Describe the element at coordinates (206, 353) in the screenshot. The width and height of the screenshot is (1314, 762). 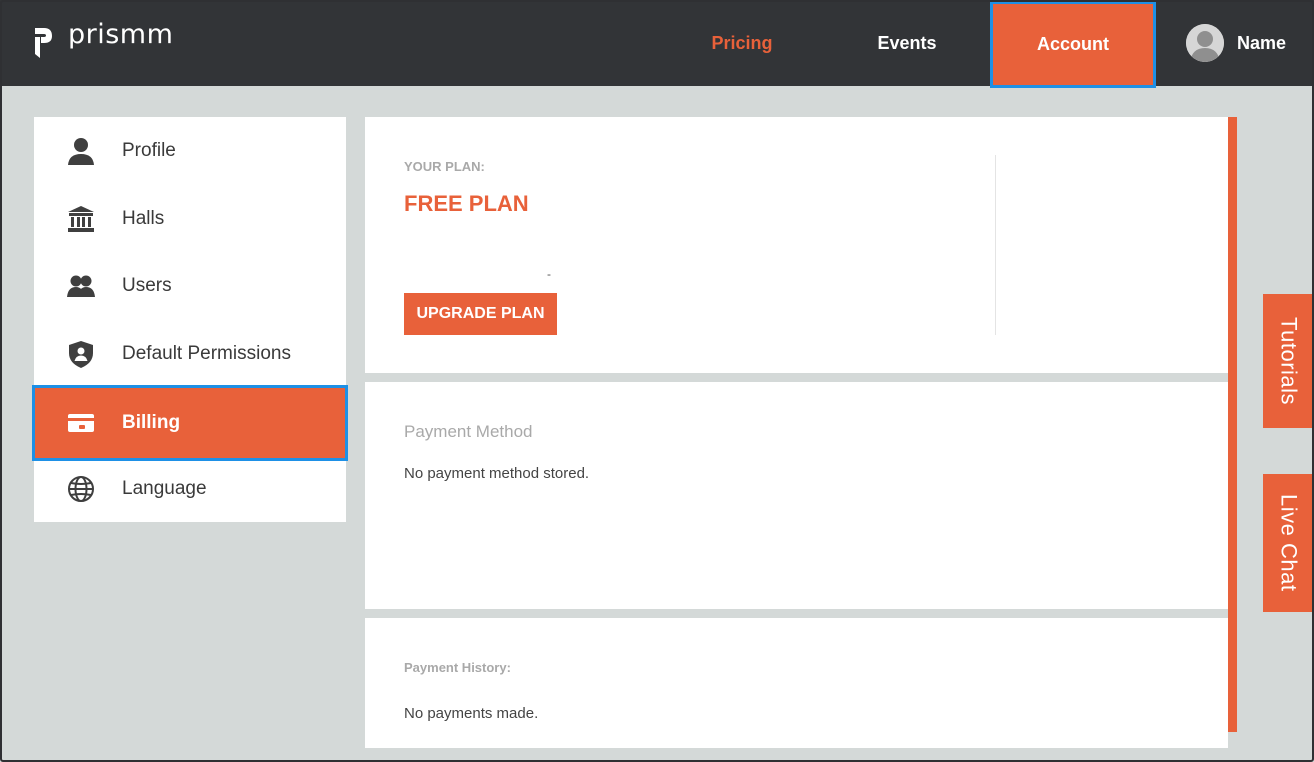
I see `sidebar-item-label: Default Permissions` at that location.